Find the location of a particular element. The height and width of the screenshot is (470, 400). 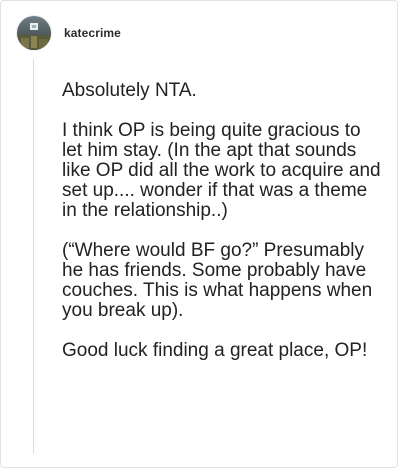

comment-header: katecrime is located at coordinates (69, 33).